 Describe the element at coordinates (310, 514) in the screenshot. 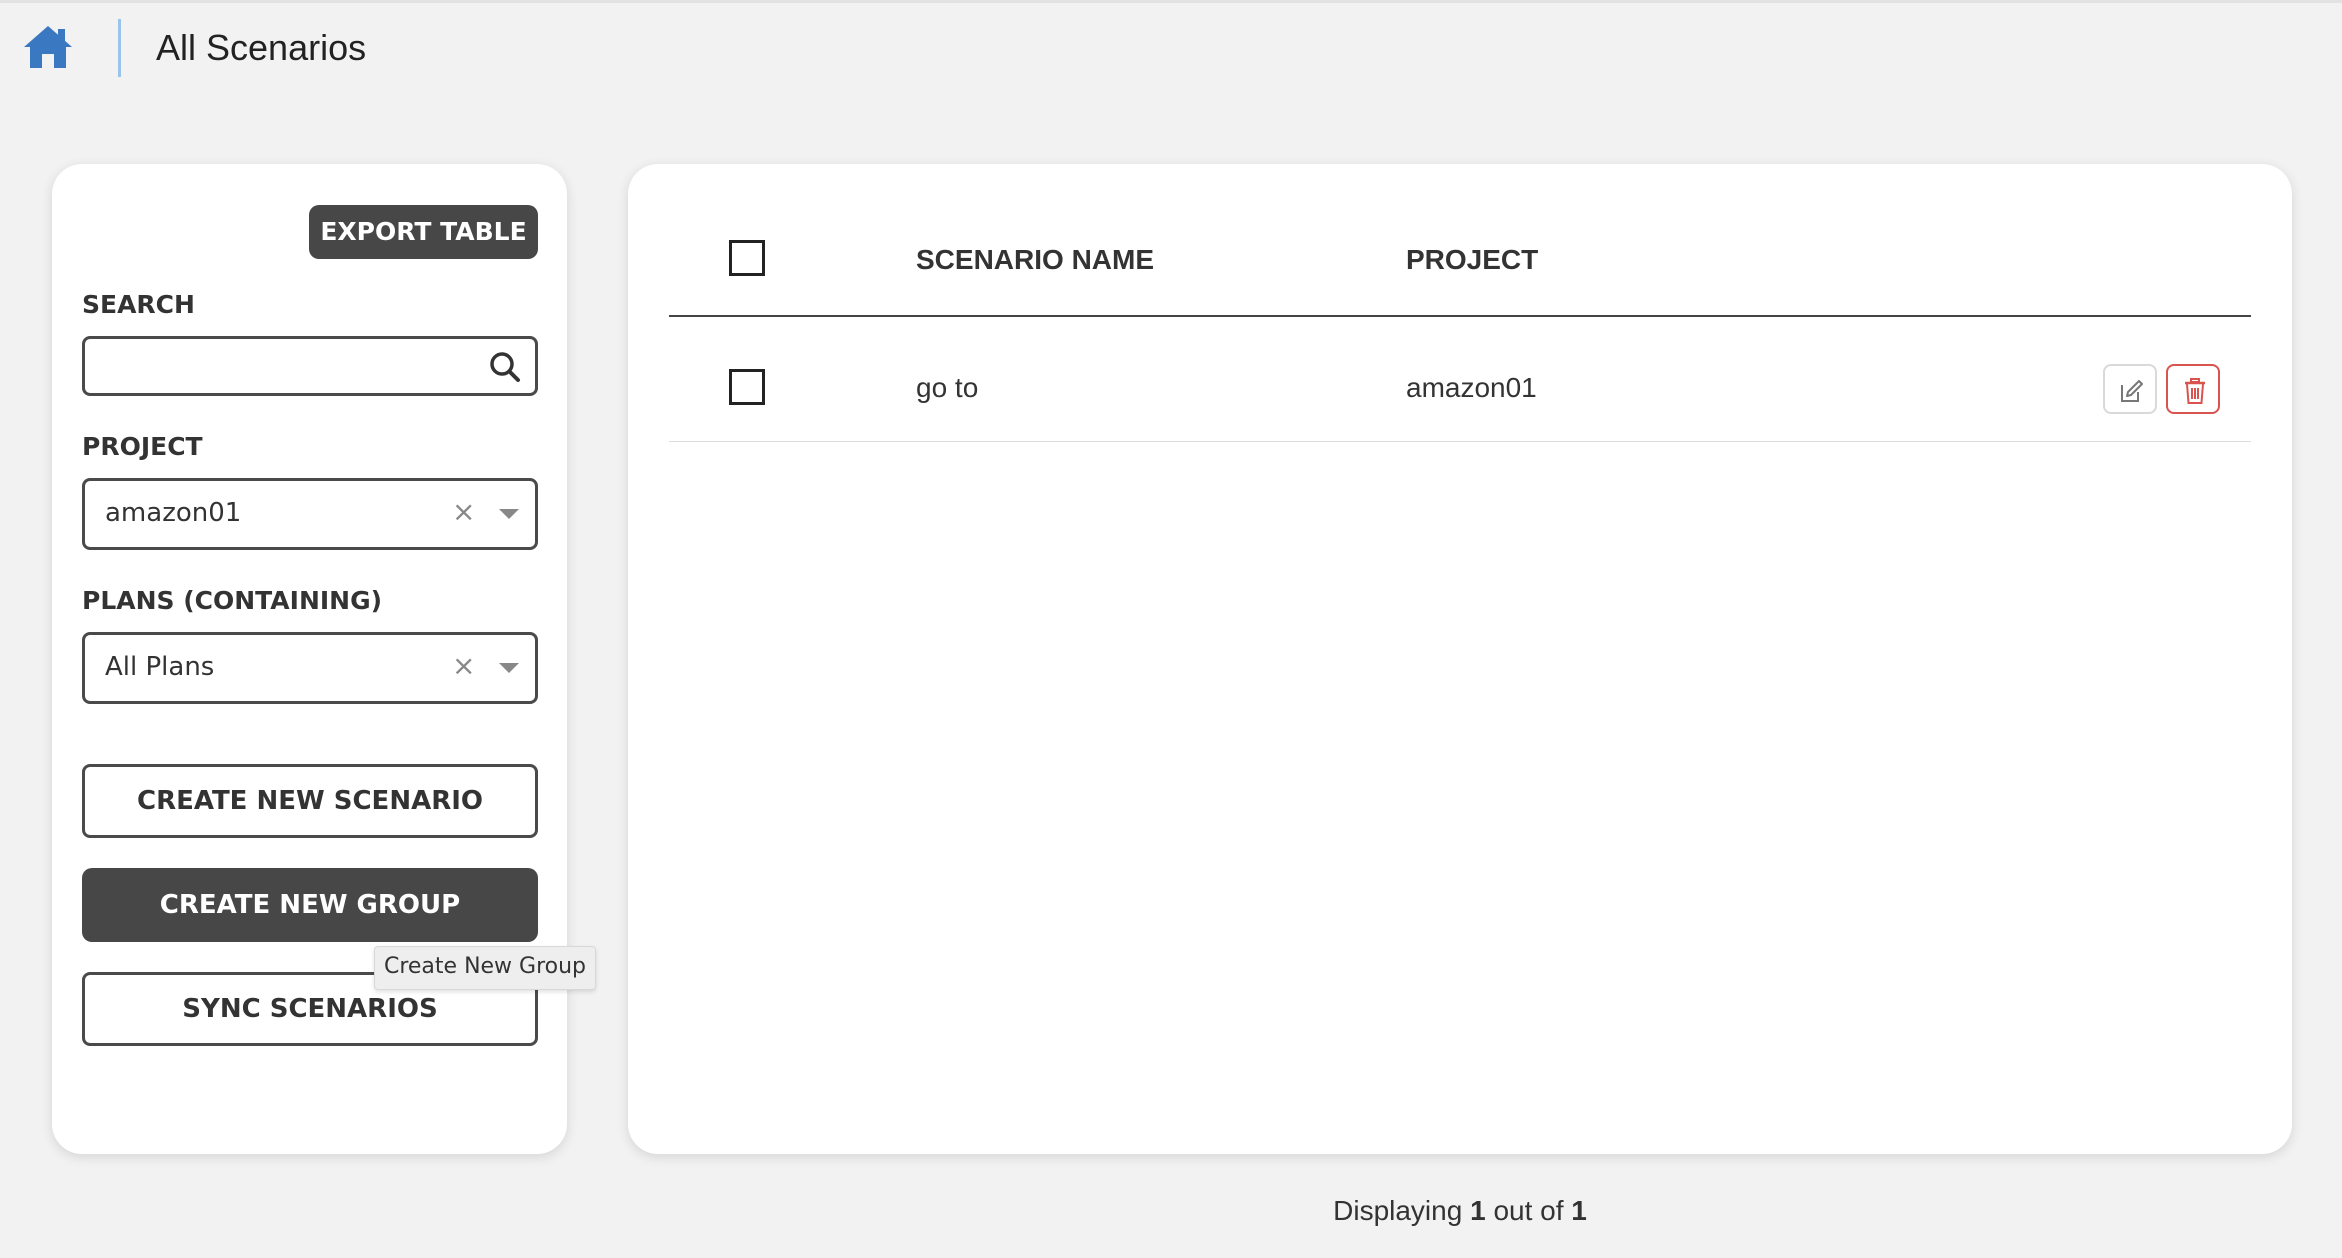

I see `project-select: amazon01 ×` at that location.